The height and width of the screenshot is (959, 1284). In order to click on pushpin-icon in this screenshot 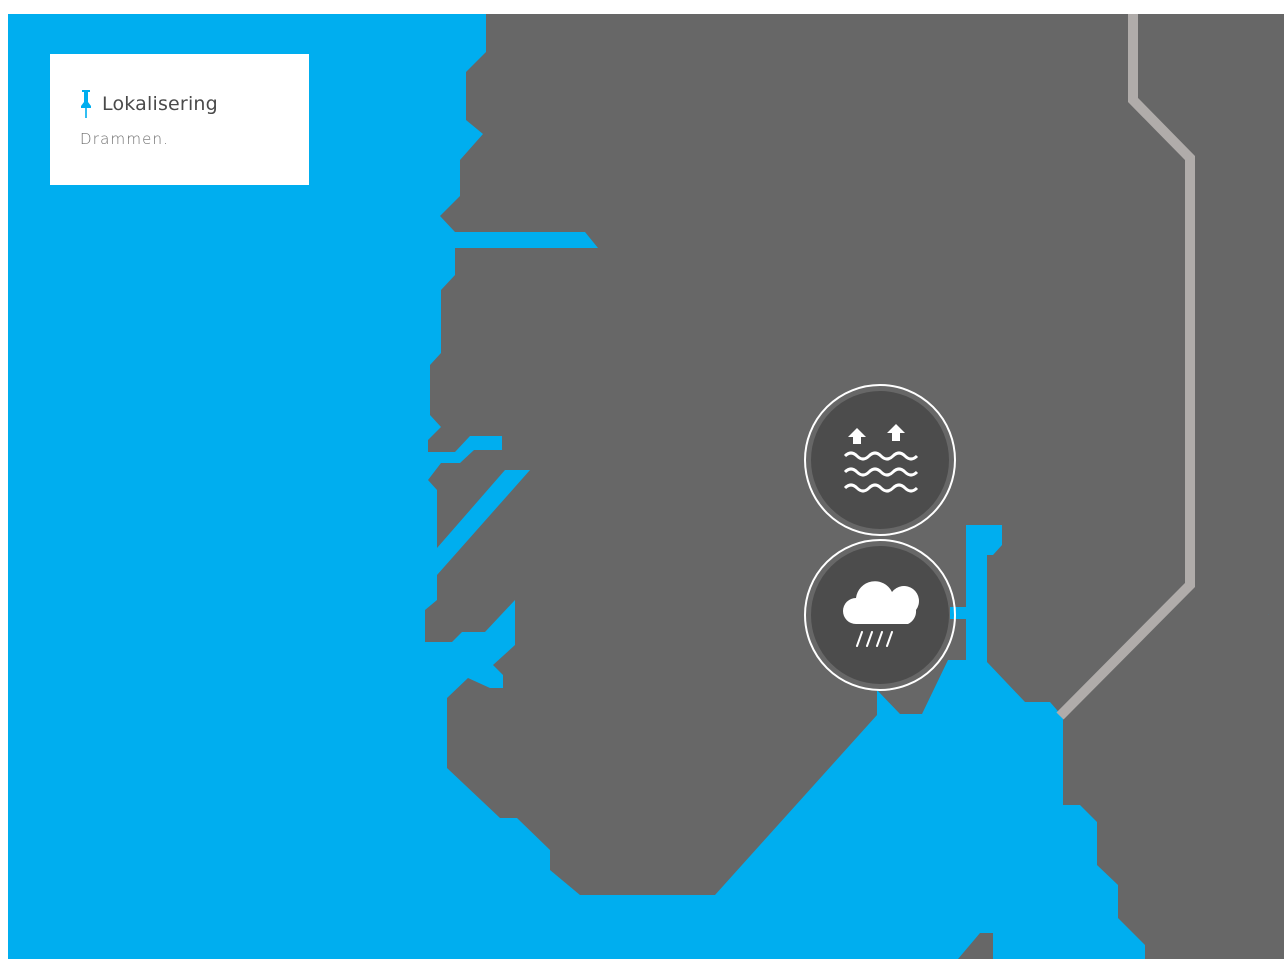, I will do `click(86, 104)`.